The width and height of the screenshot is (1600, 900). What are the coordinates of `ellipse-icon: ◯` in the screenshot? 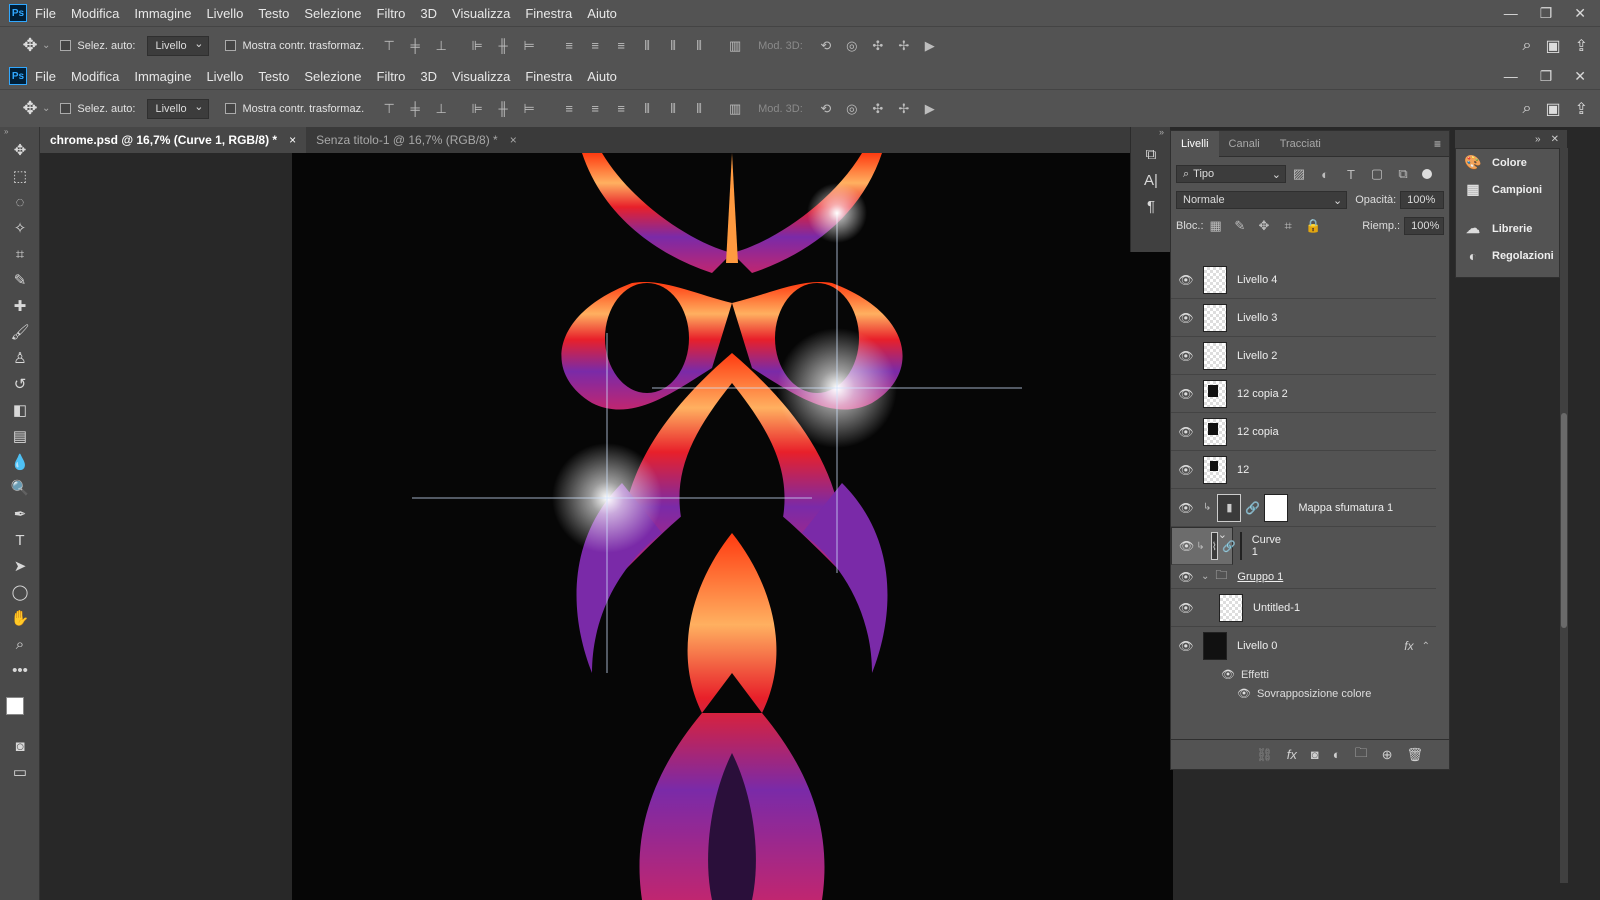 It's located at (20, 592).